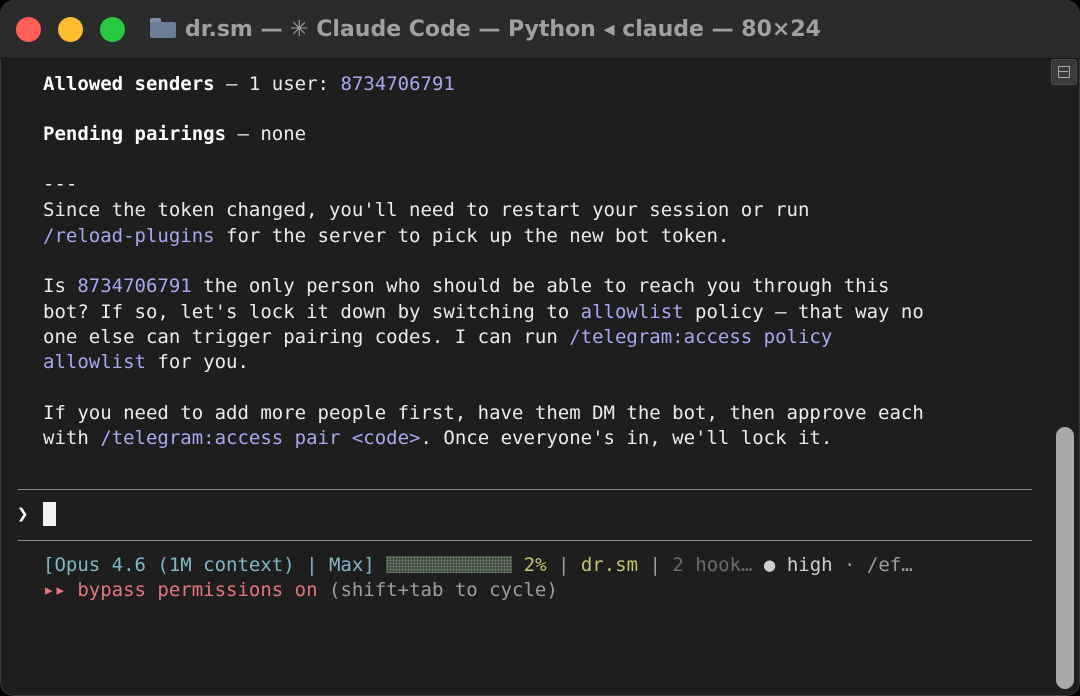 The height and width of the screenshot is (696, 1080). I want to click on allowed-senders-line: Allowed senders — 1 user: 8734706791, so click(249, 84).